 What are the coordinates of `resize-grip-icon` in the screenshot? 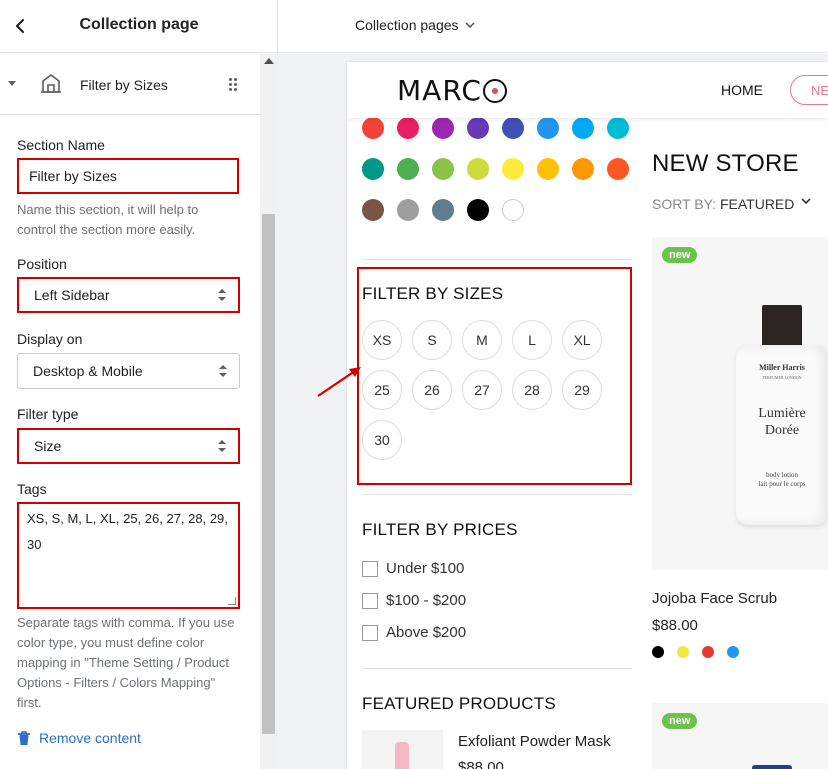 It's located at (232, 601).